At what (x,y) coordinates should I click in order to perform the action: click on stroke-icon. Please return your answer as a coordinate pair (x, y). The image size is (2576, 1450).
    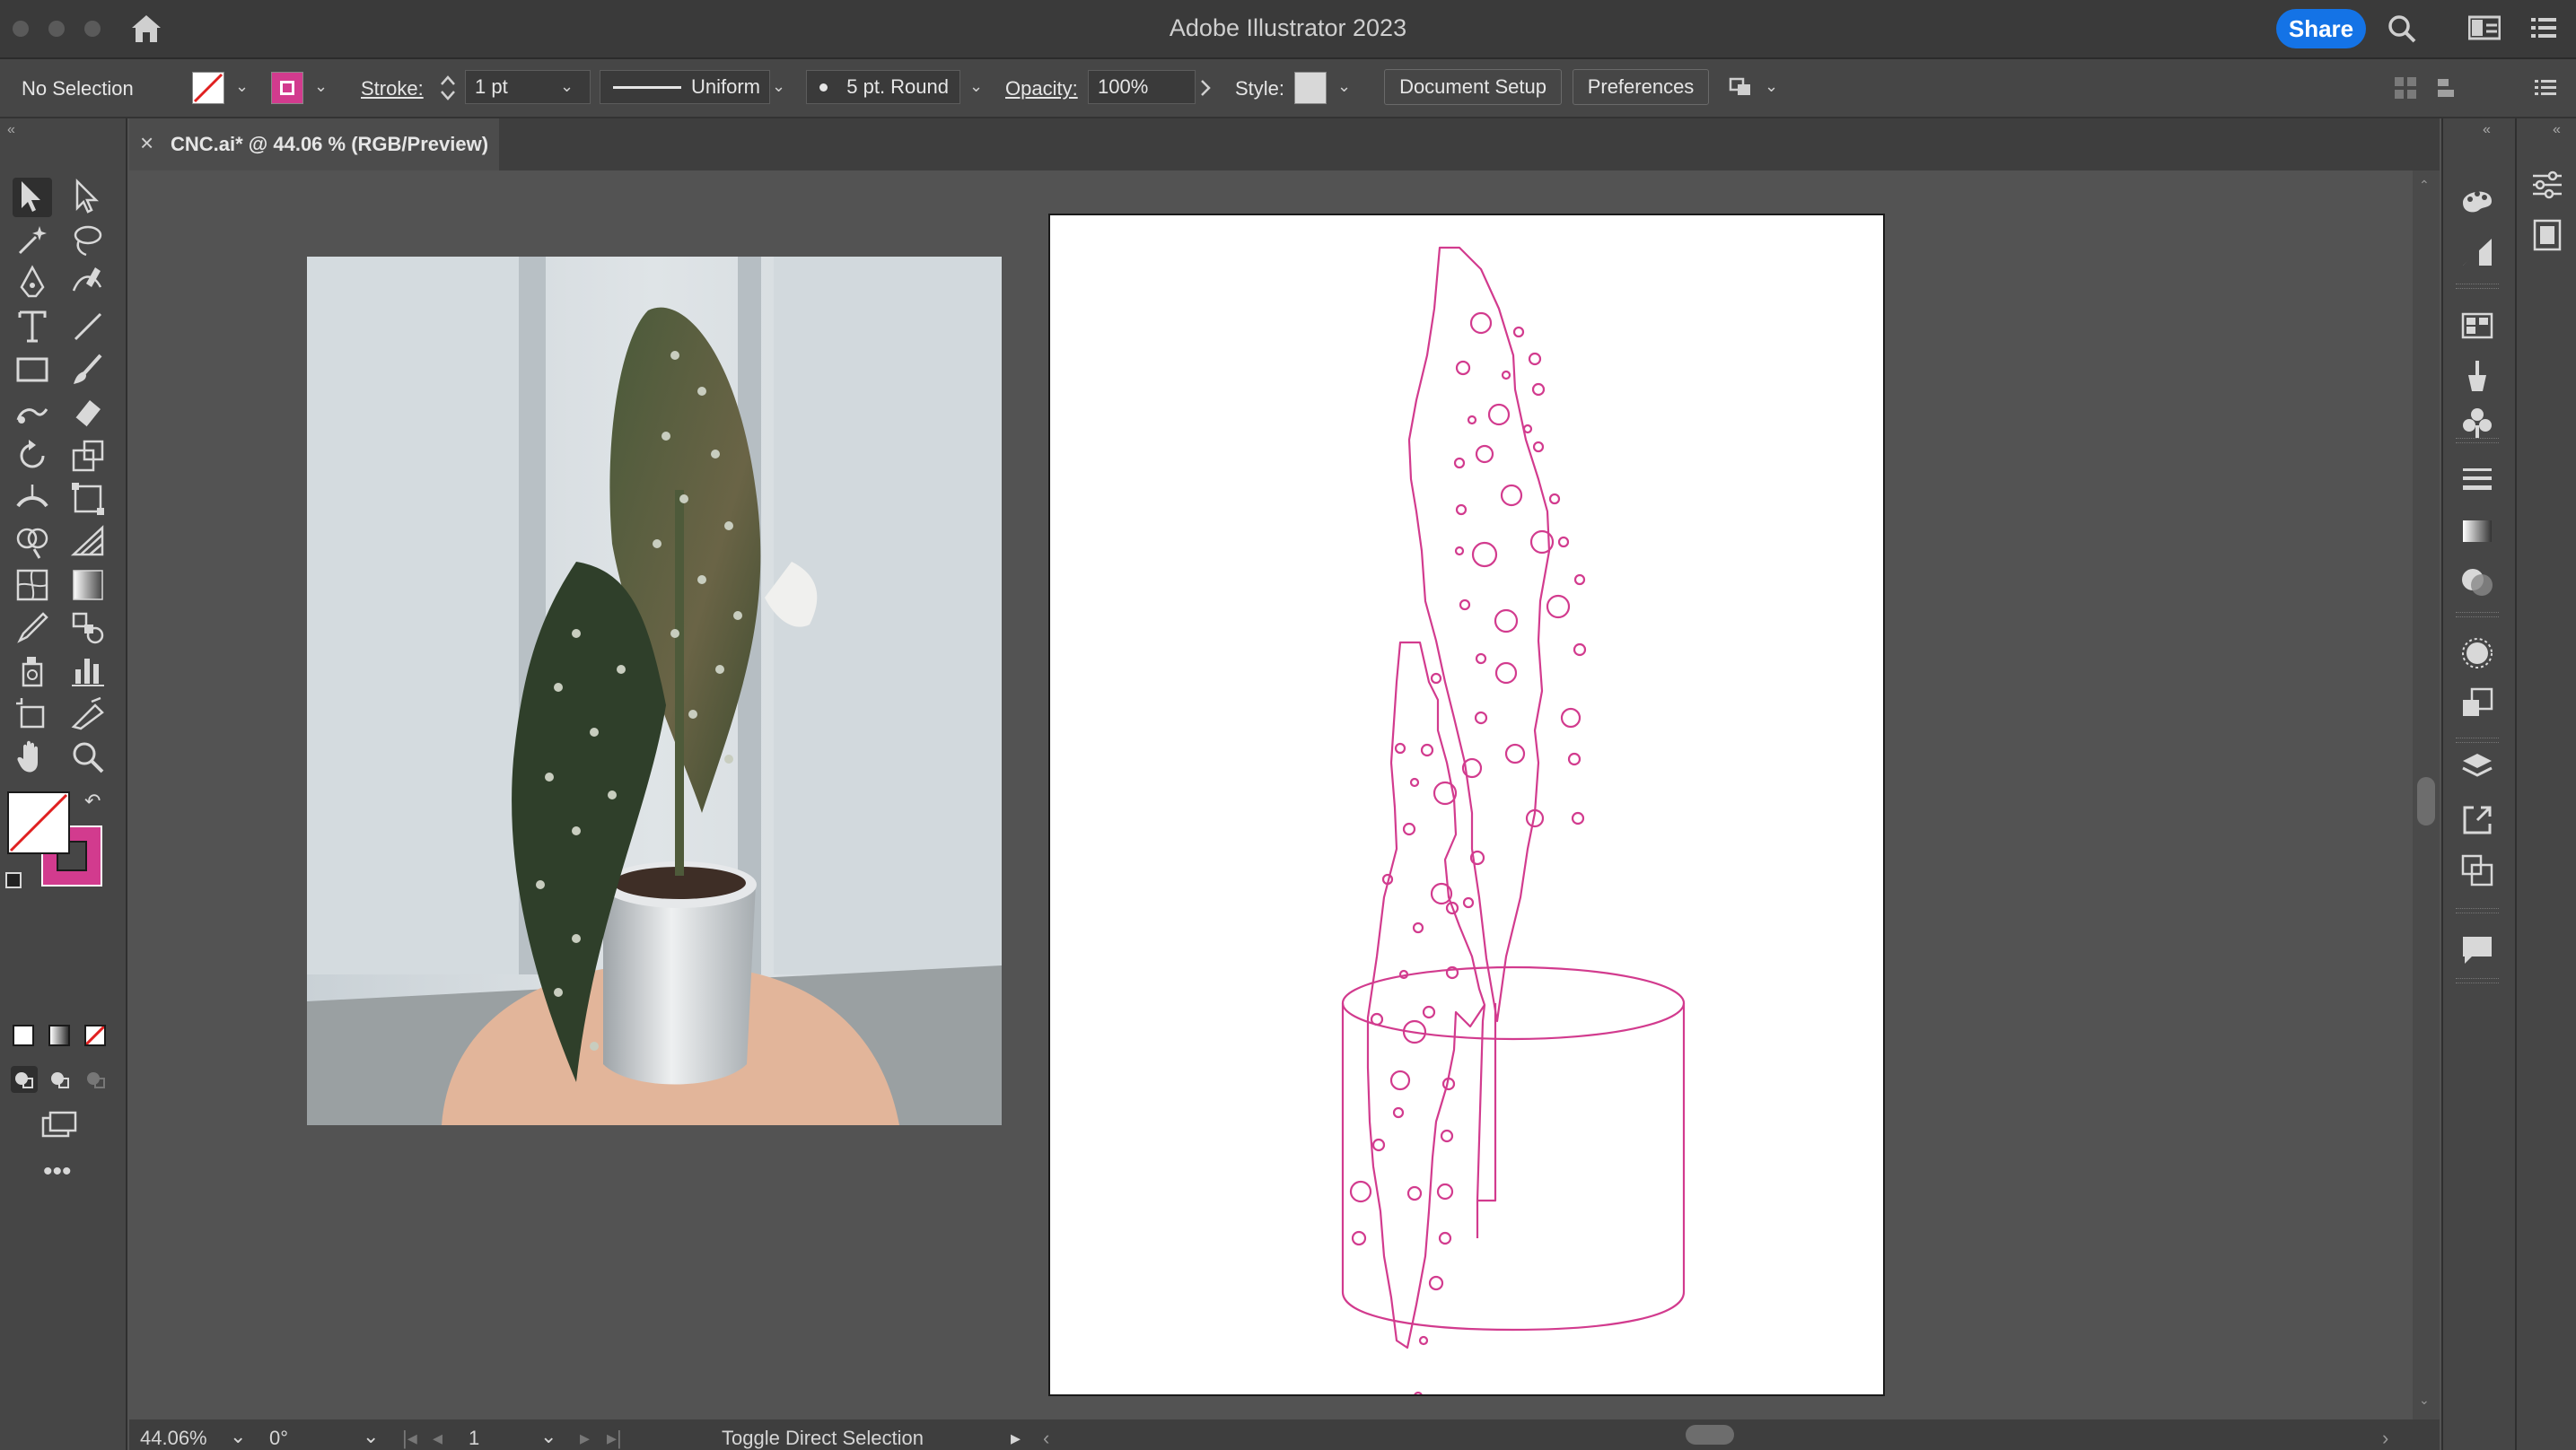
    Looking at the image, I should click on (2477, 479).